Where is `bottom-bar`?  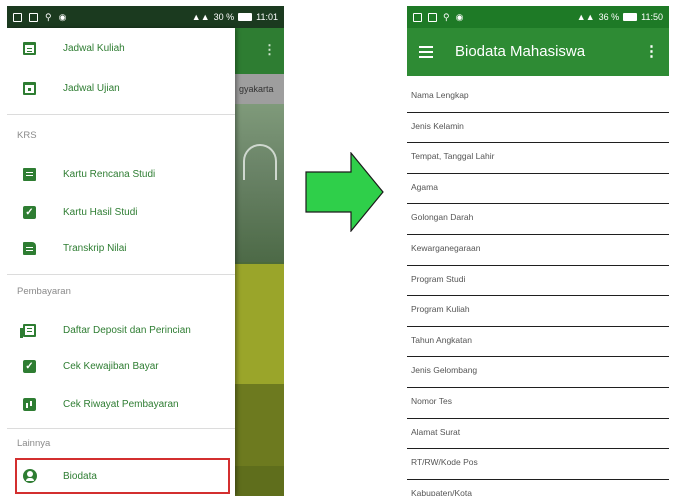 bottom-bar is located at coordinates (259, 481).